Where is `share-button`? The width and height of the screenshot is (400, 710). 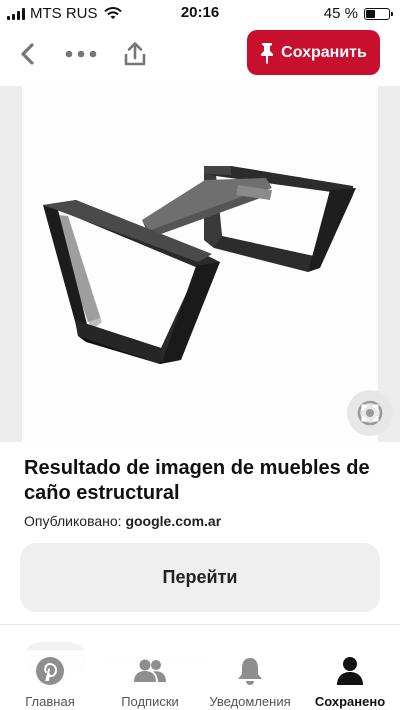
share-button is located at coordinates (135, 54).